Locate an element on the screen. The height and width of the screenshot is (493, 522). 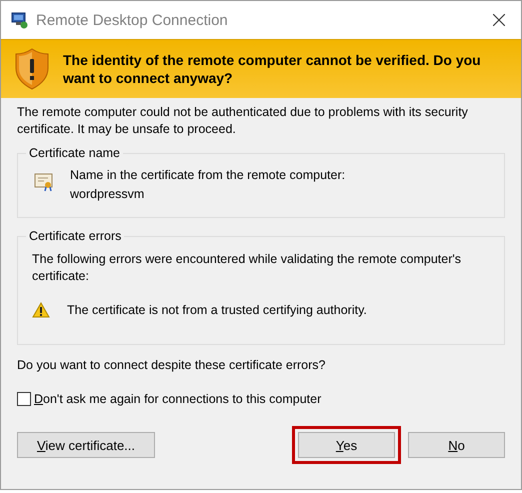
intro-text: The remote computer could not be authenticated due to problems with its security certificate. It may be unsafe to proceed. is located at coordinates (243, 121).